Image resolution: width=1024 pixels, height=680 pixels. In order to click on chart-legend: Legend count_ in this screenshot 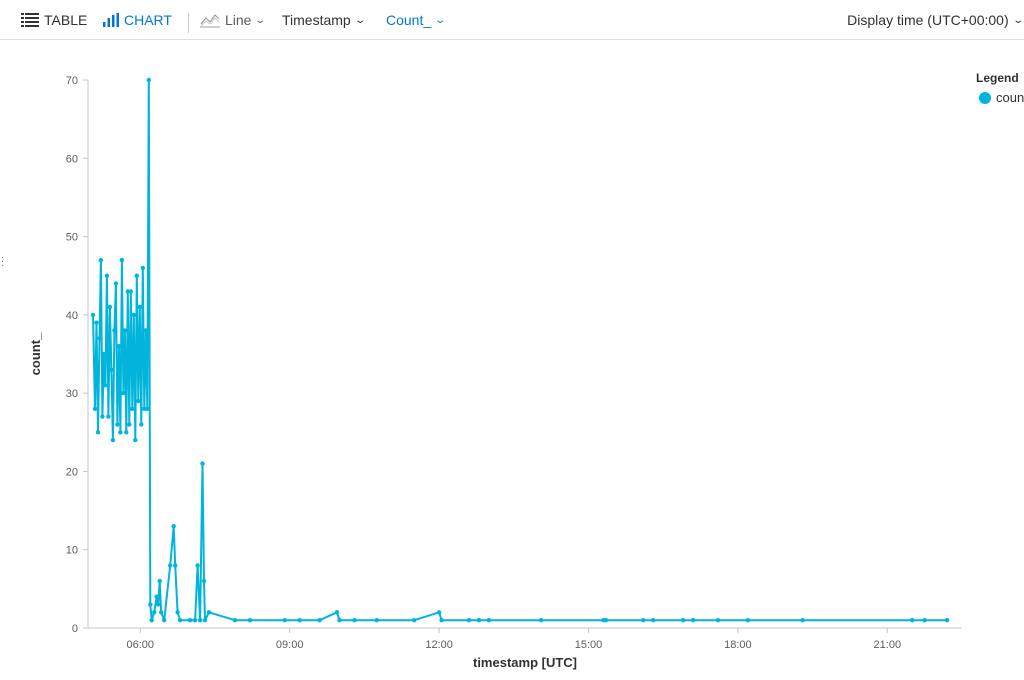, I will do `click(1000, 88)`.